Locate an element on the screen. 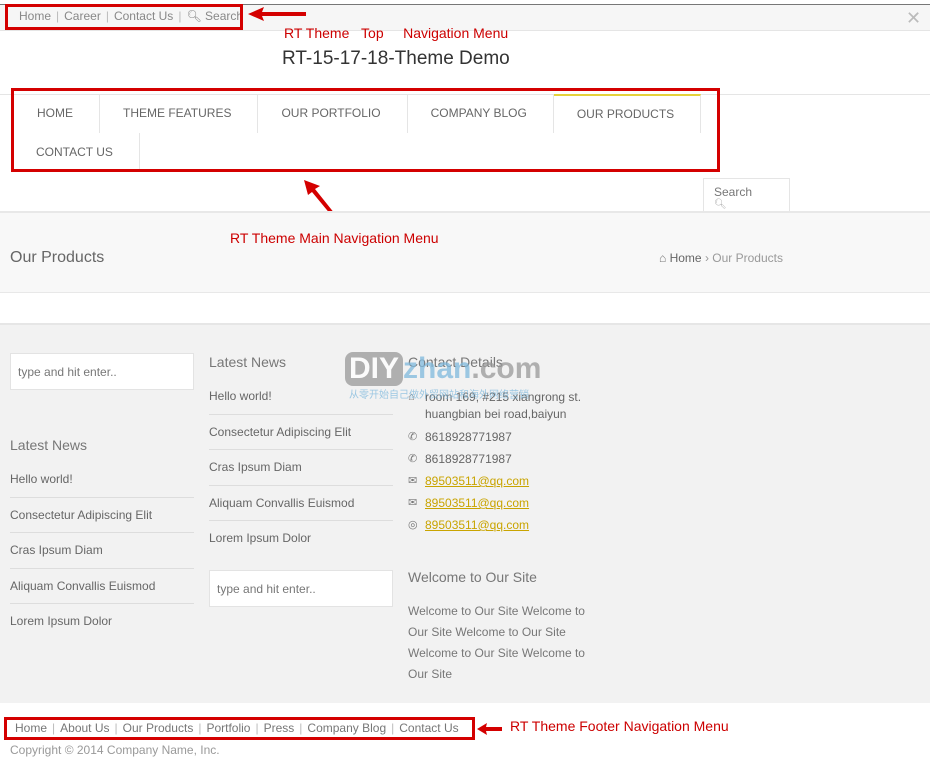 Image resolution: width=930 pixels, height=765 pixels. breadcrumb-home: Home is located at coordinates (686, 258).